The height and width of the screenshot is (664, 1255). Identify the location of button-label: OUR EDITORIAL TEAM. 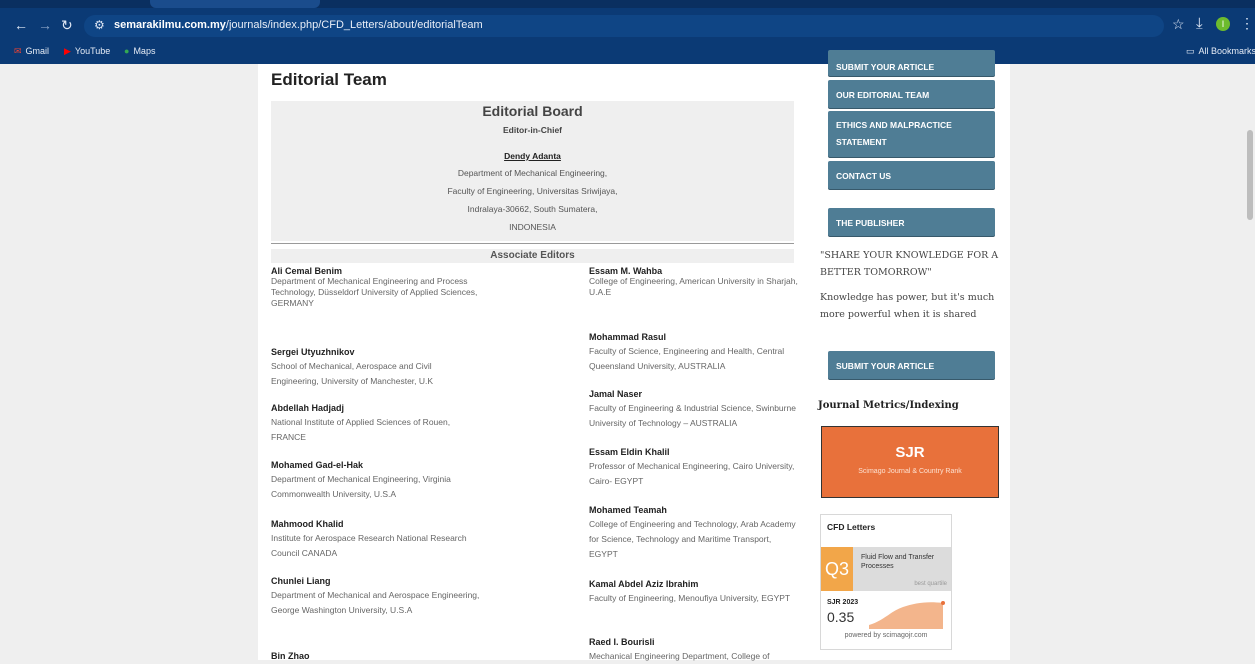
(883, 95).